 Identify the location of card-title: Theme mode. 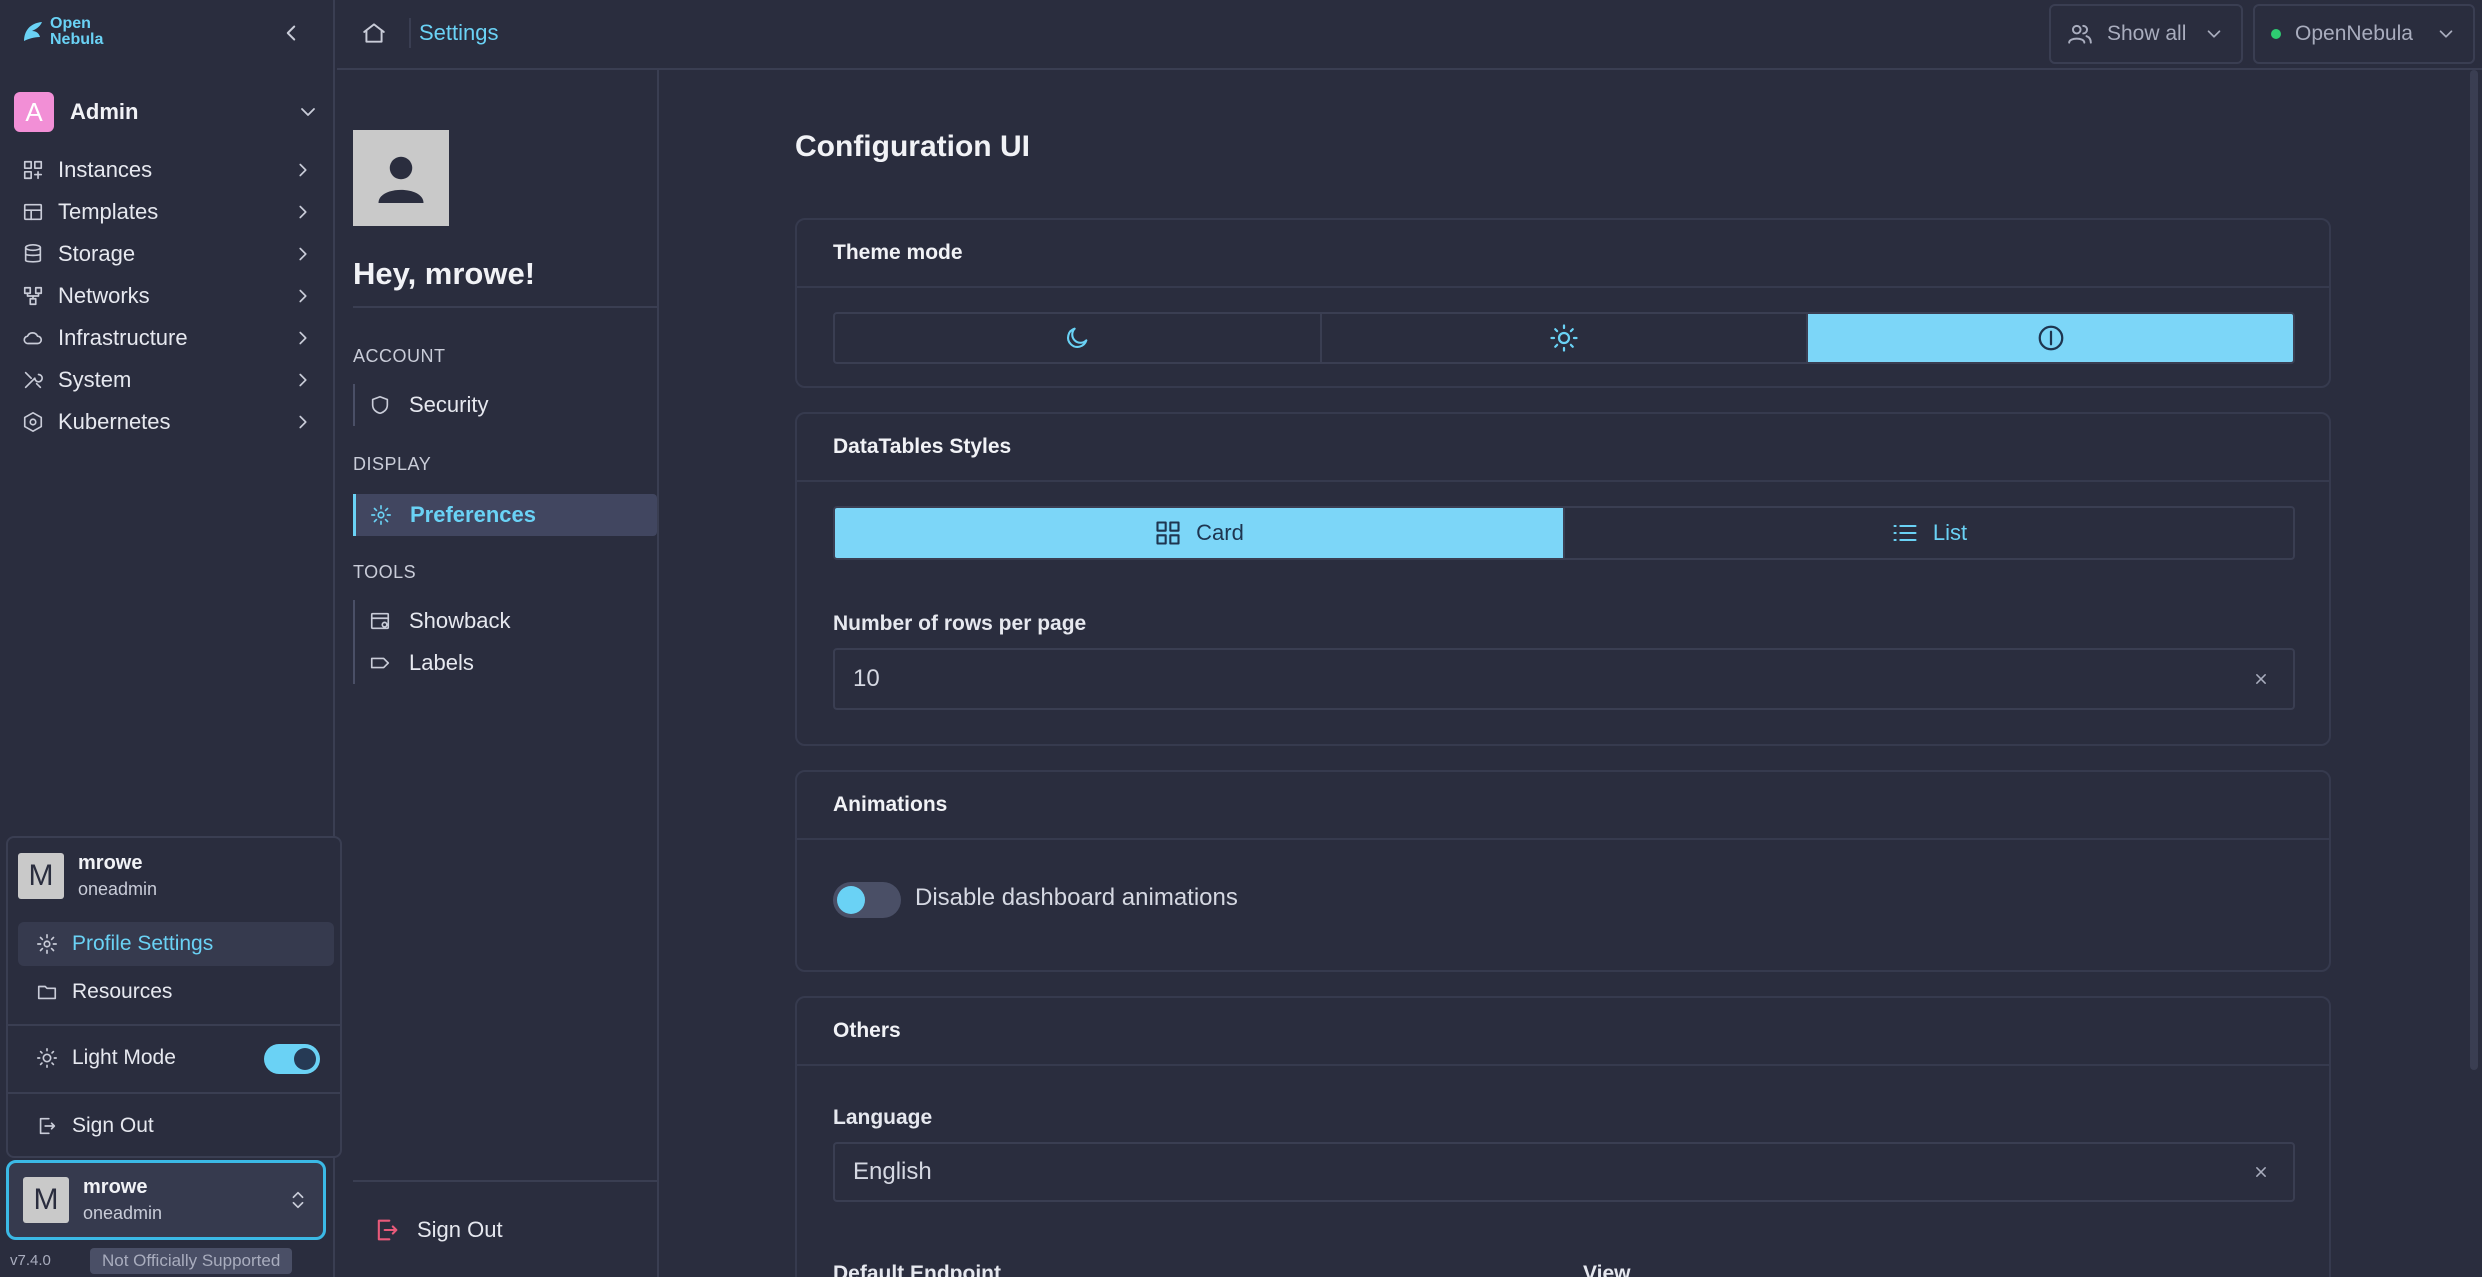
(1563, 254).